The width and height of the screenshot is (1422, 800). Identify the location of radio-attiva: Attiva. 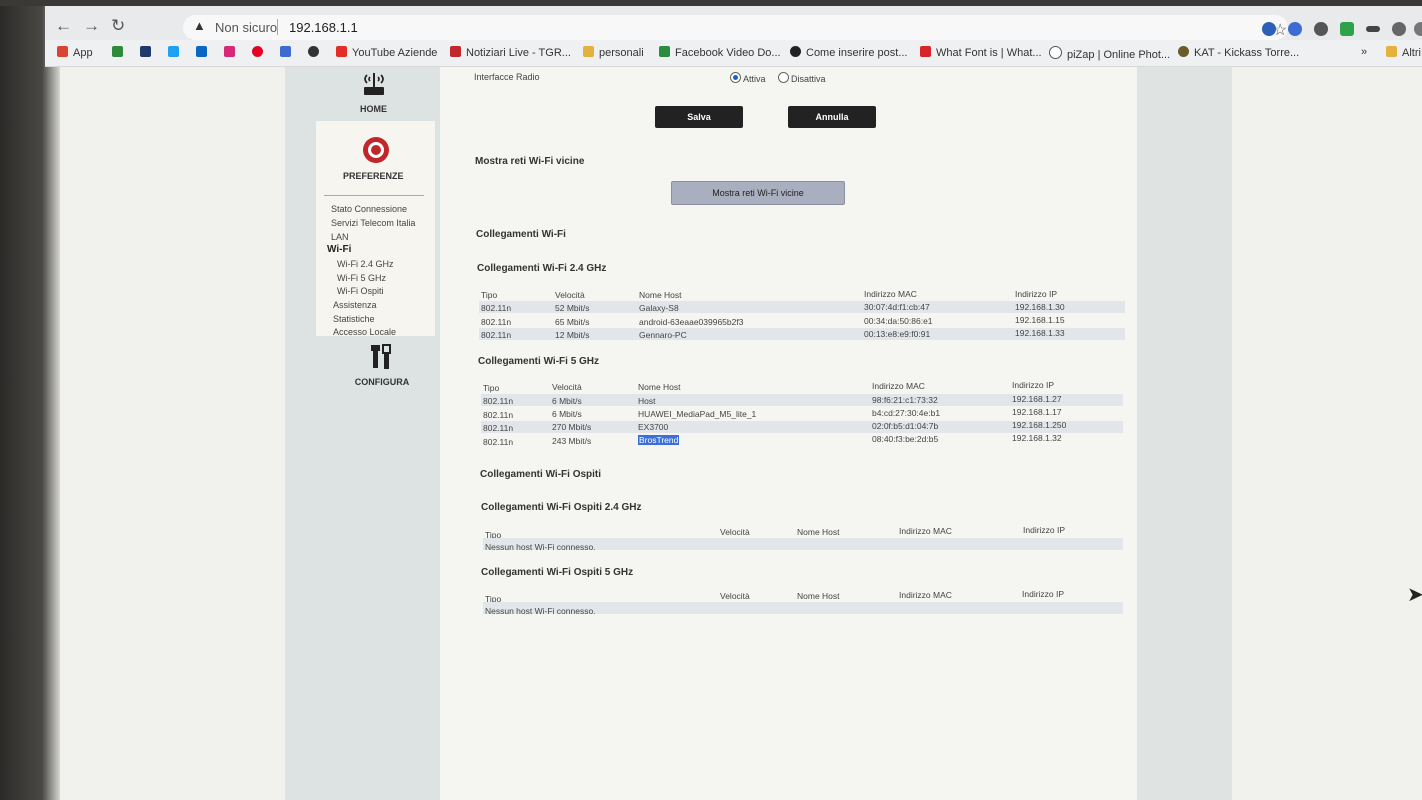
(748, 78).